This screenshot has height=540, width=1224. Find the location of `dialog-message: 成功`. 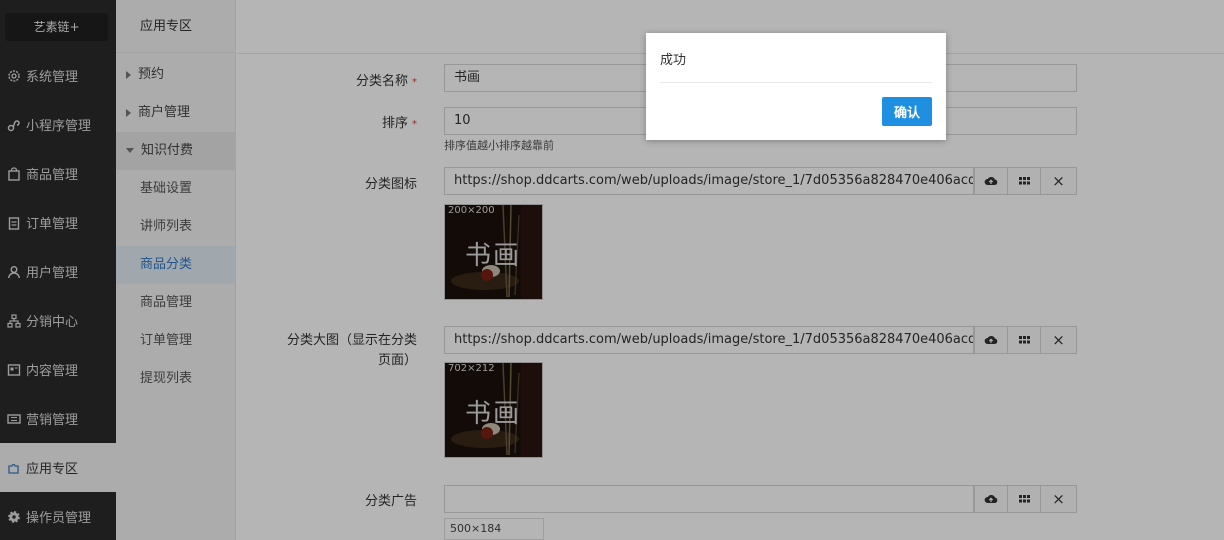

dialog-message: 成功 is located at coordinates (673, 60).